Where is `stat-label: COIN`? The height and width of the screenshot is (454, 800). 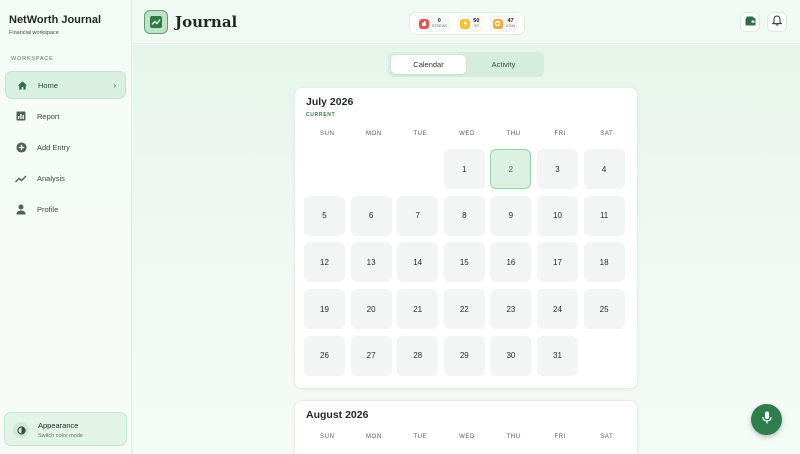 stat-label: COIN is located at coordinates (510, 26).